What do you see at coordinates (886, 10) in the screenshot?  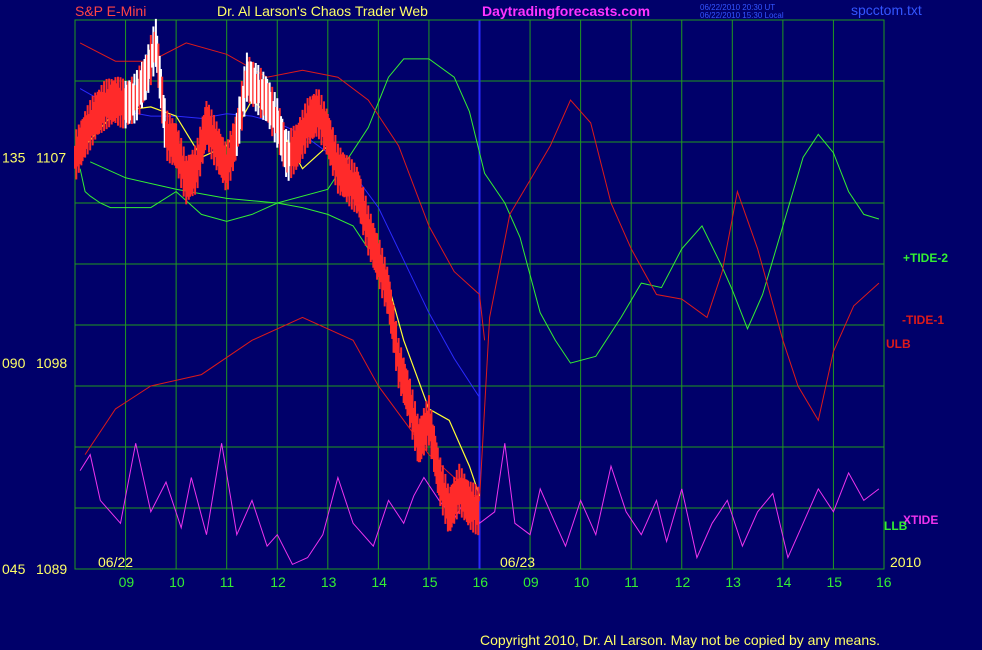 I see `file-name: spcctom.txt` at bounding box center [886, 10].